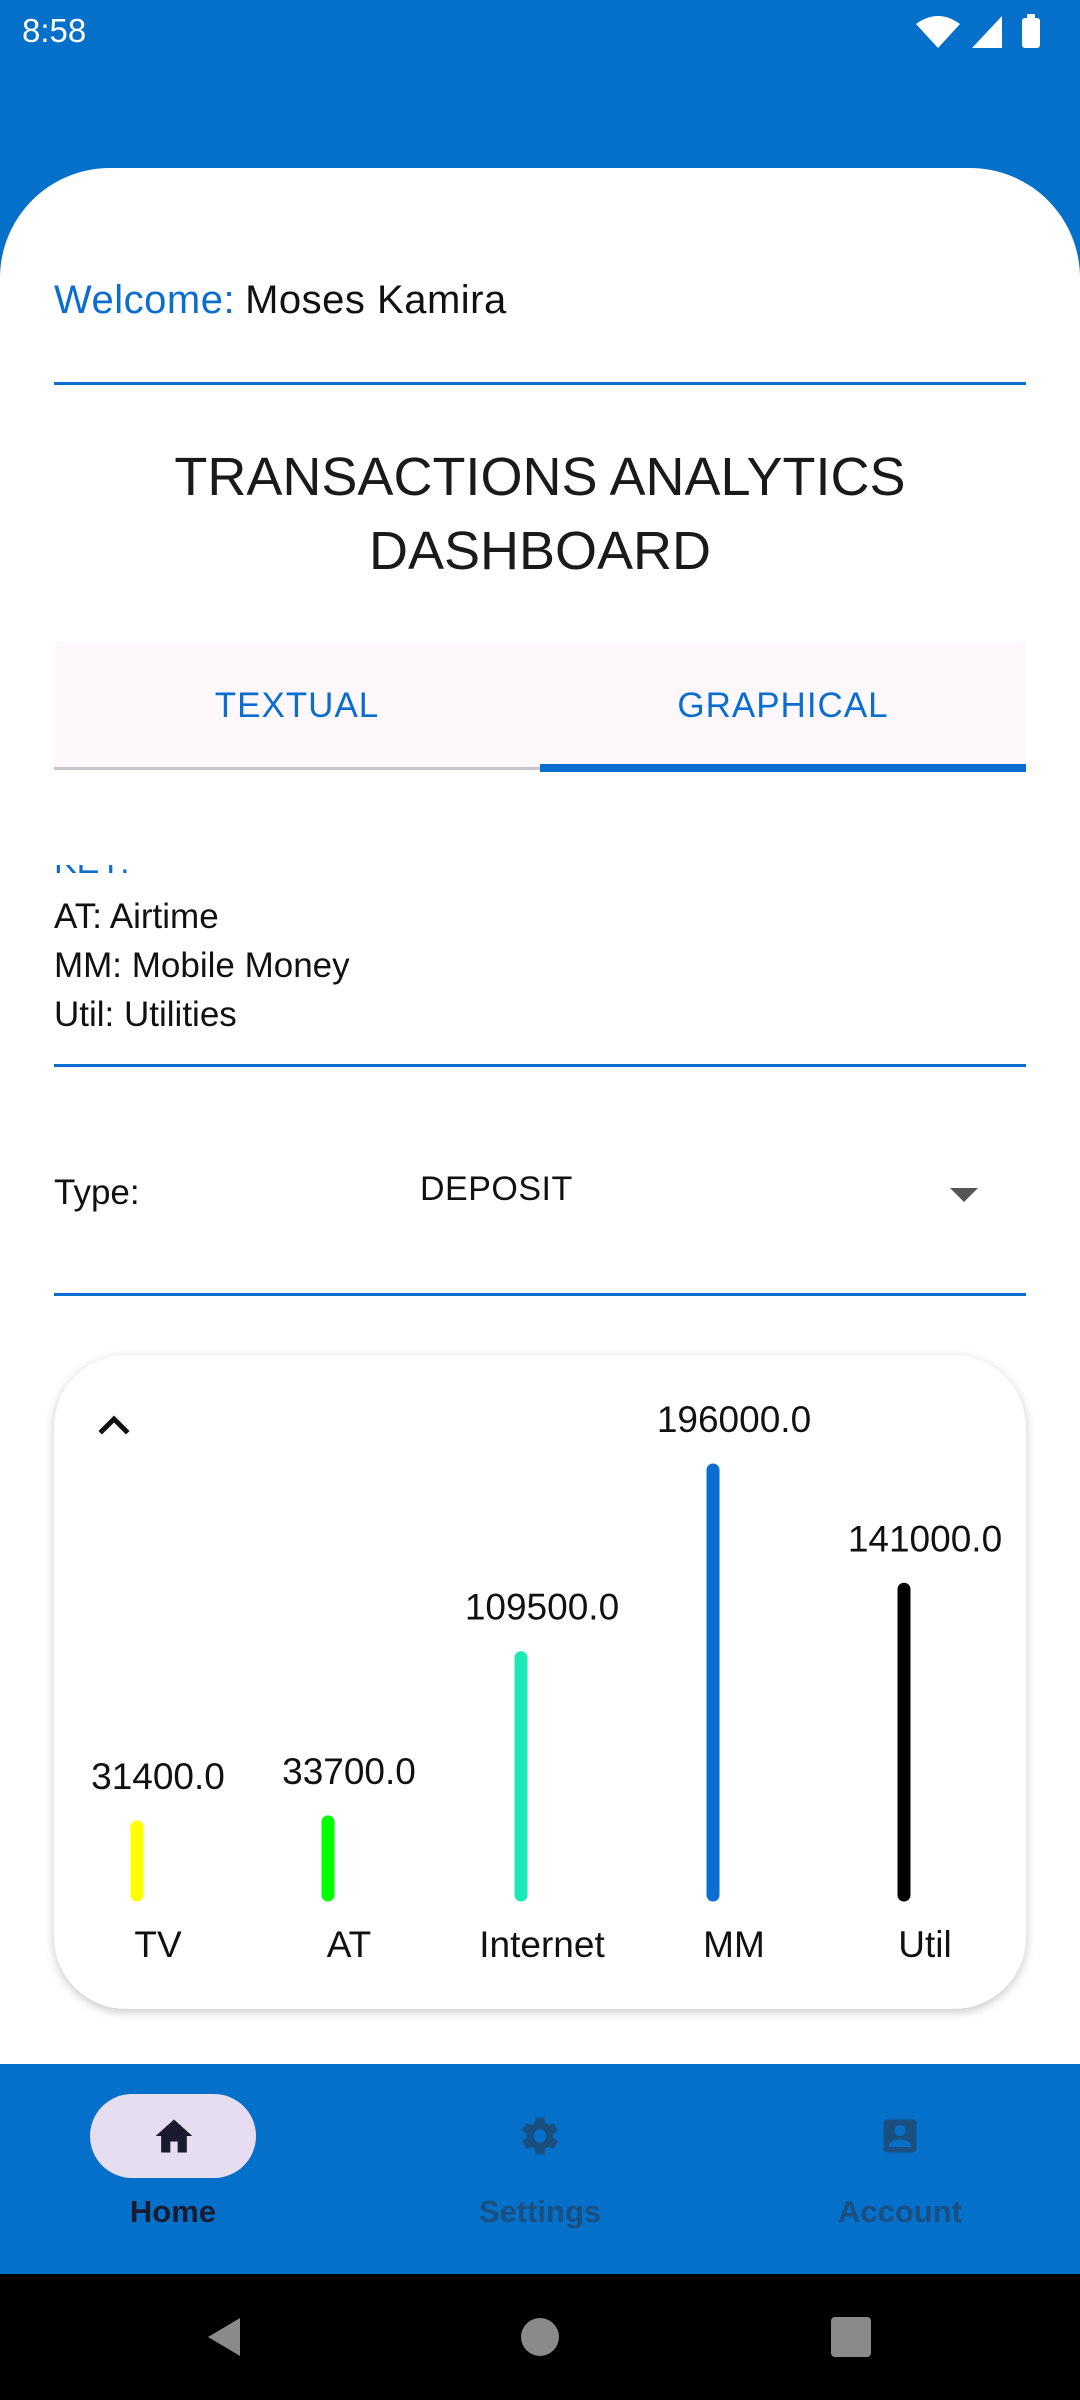  Describe the element at coordinates (349, 1944) in the screenshot. I see `category-label-at: AT` at that location.